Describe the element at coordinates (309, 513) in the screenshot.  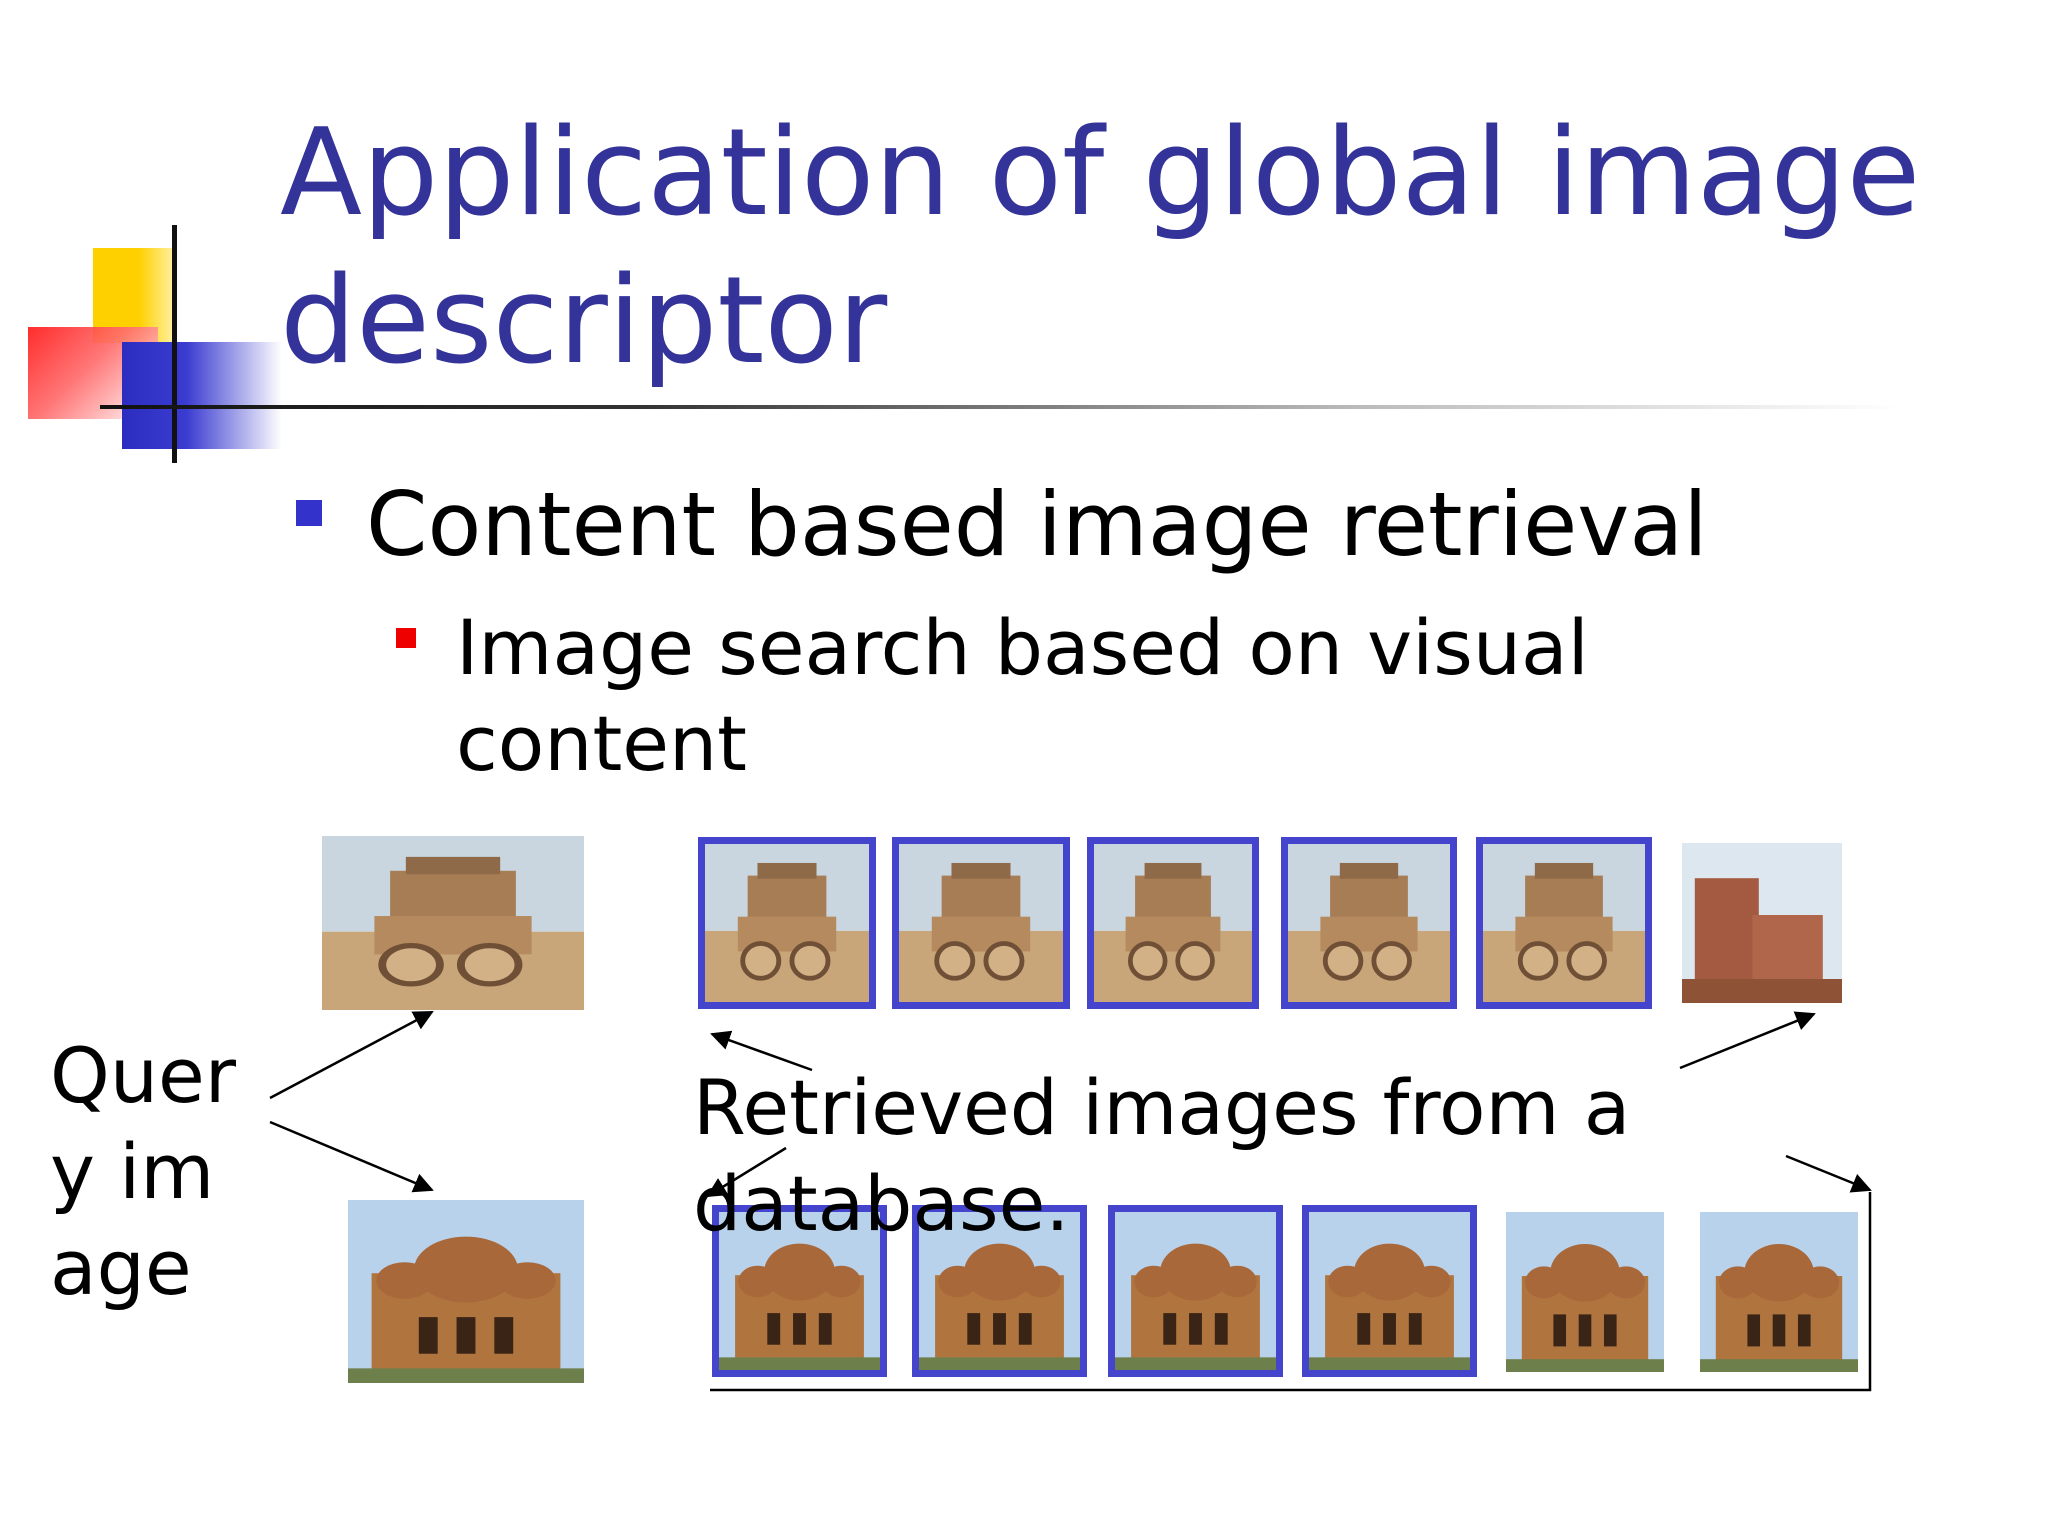
I see `bullet-marker-level1` at that location.